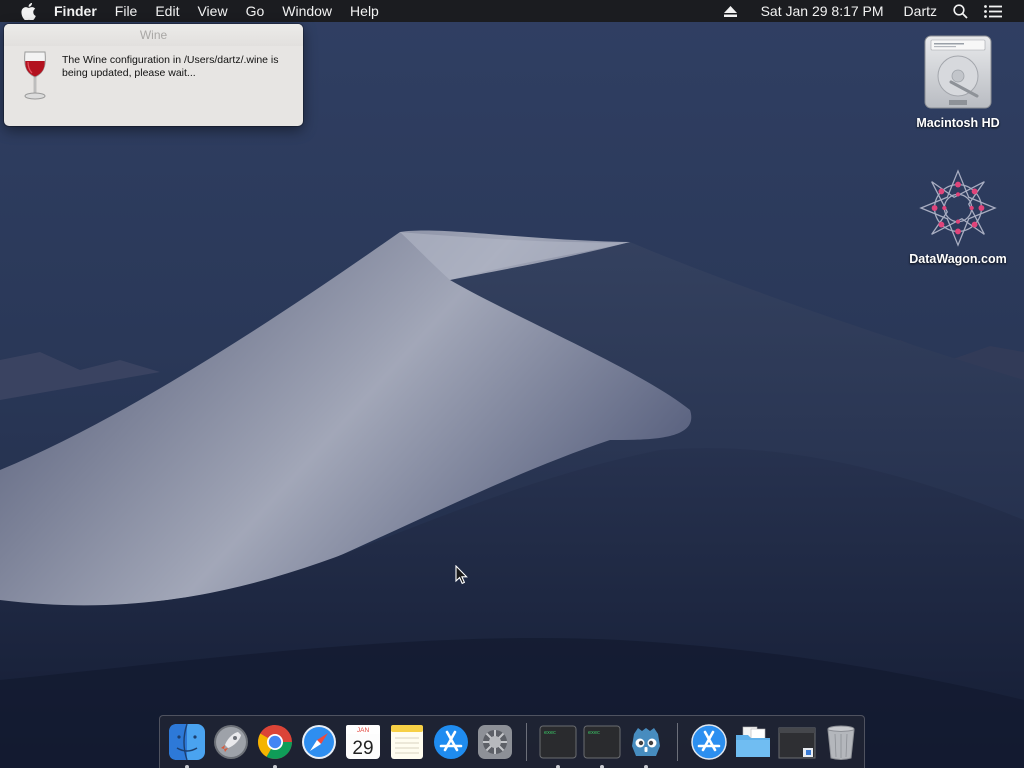 The height and width of the screenshot is (768, 1024). I want to click on dock-applications-folder, so click(709, 742).